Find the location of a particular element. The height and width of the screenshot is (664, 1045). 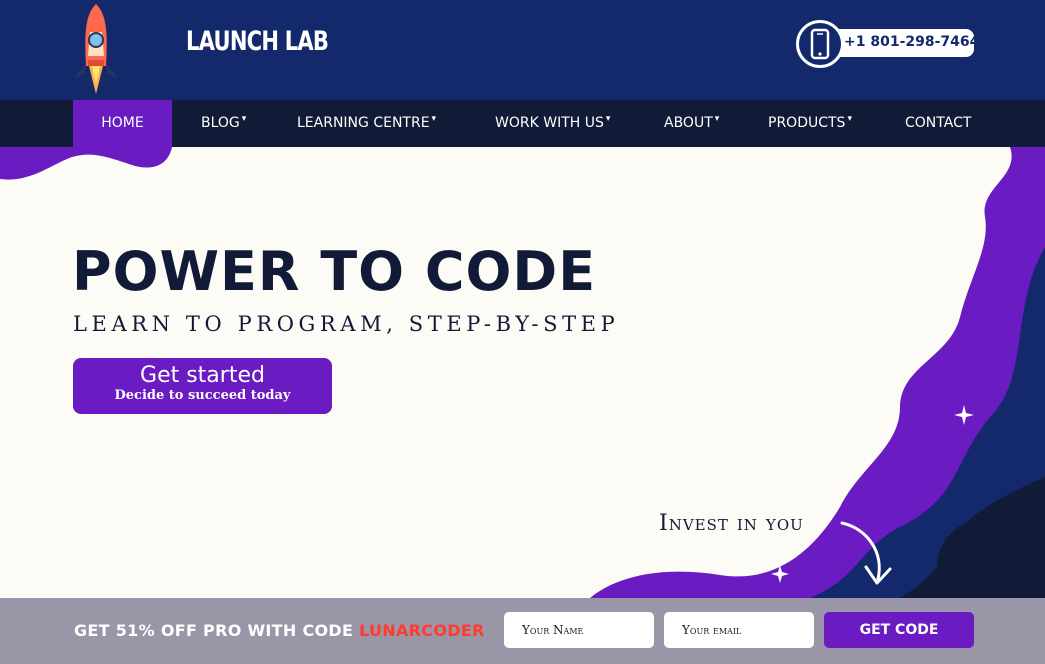

hero-subtitle: LEARN TO PROGRAM, STEP-BY-STEP is located at coordinates (346, 324).